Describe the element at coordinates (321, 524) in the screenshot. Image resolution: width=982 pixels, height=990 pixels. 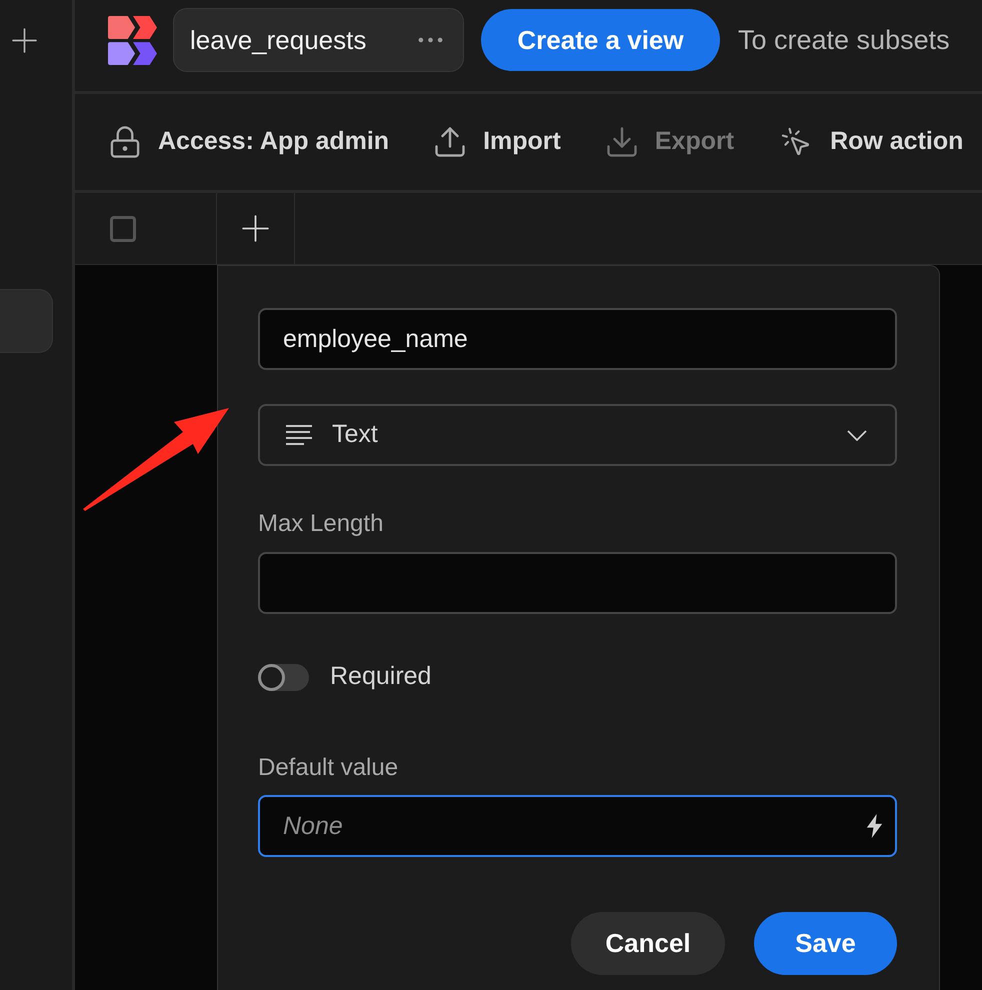
I see `max-length-label: Max Length` at that location.